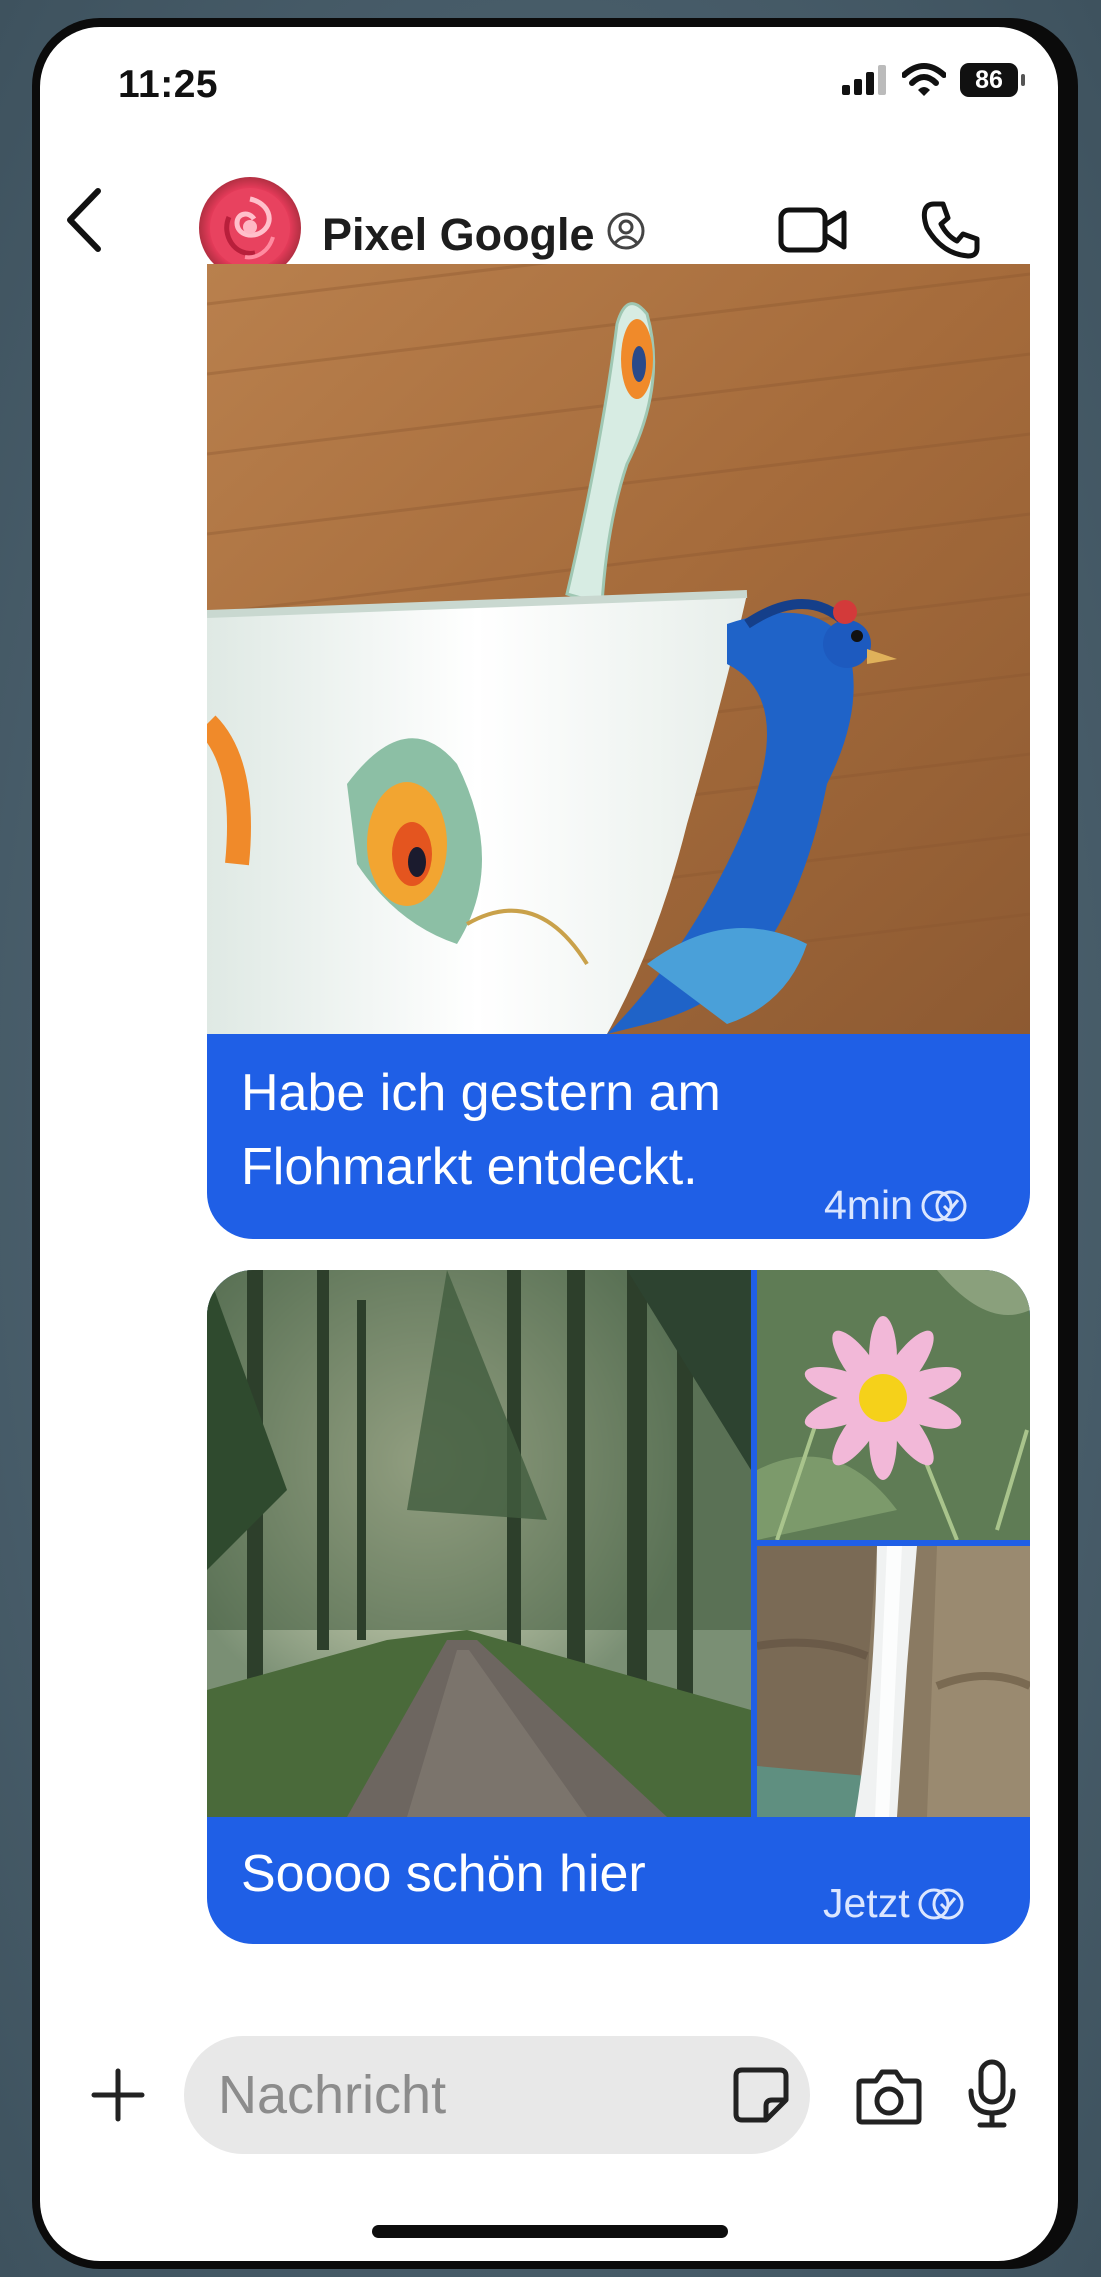 This screenshot has width=1101, height=2277. I want to click on message-2-text: Soooo schön hier, so click(443, 1874).